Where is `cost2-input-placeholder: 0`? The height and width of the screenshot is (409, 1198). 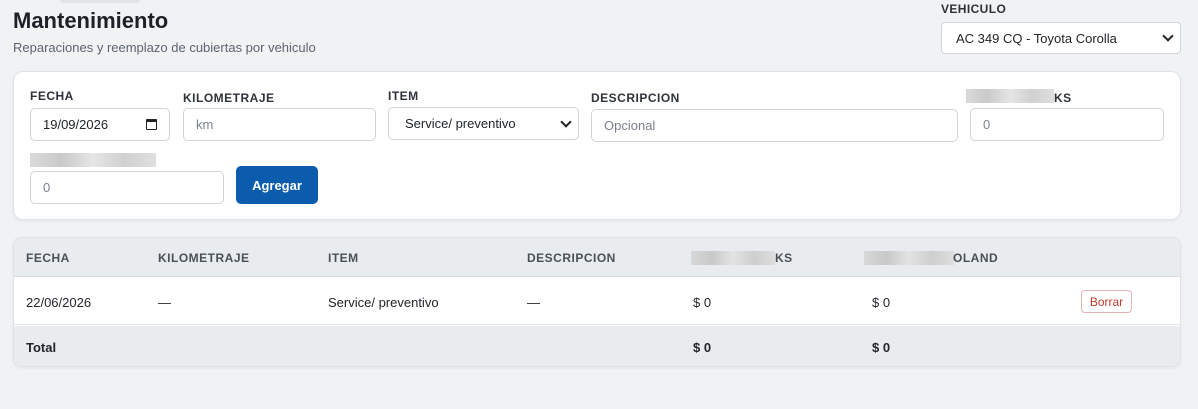
cost2-input-placeholder: 0 is located at coordinates (47, 187).